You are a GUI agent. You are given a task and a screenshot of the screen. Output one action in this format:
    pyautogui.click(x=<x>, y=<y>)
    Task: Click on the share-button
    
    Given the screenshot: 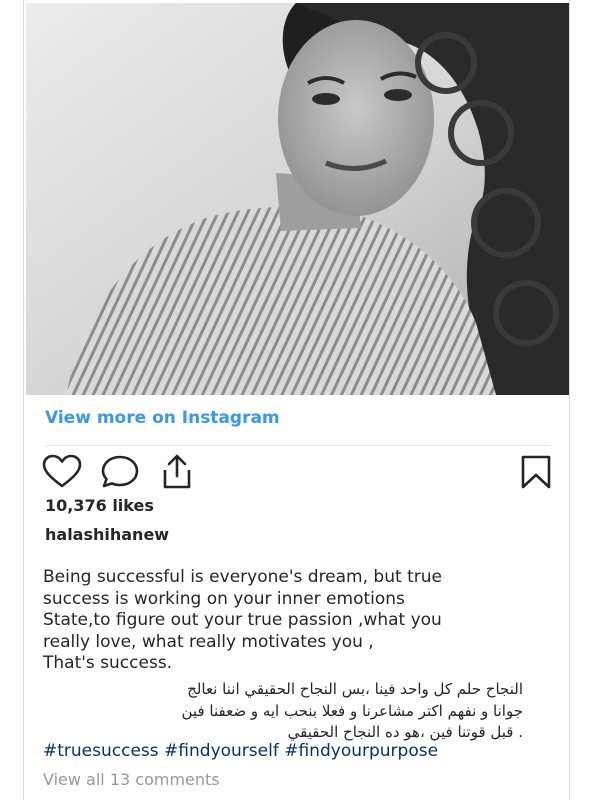 What is the action you would take?
    pyautogui.click(x=175, y=472)
    